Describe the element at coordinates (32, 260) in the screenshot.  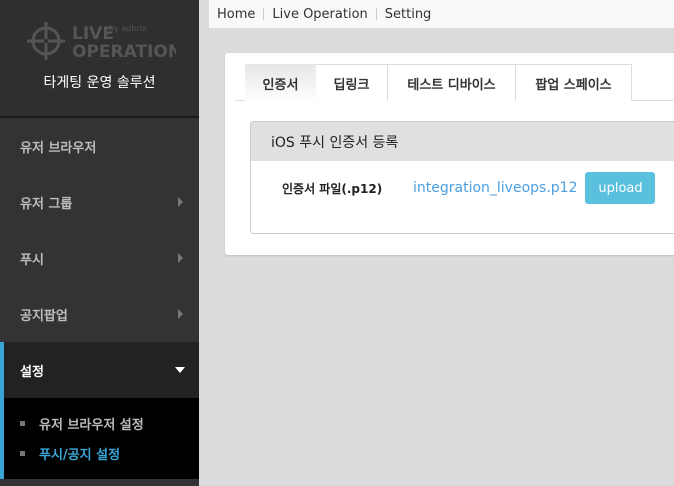
I see `menu-label: 푸시` at that location.